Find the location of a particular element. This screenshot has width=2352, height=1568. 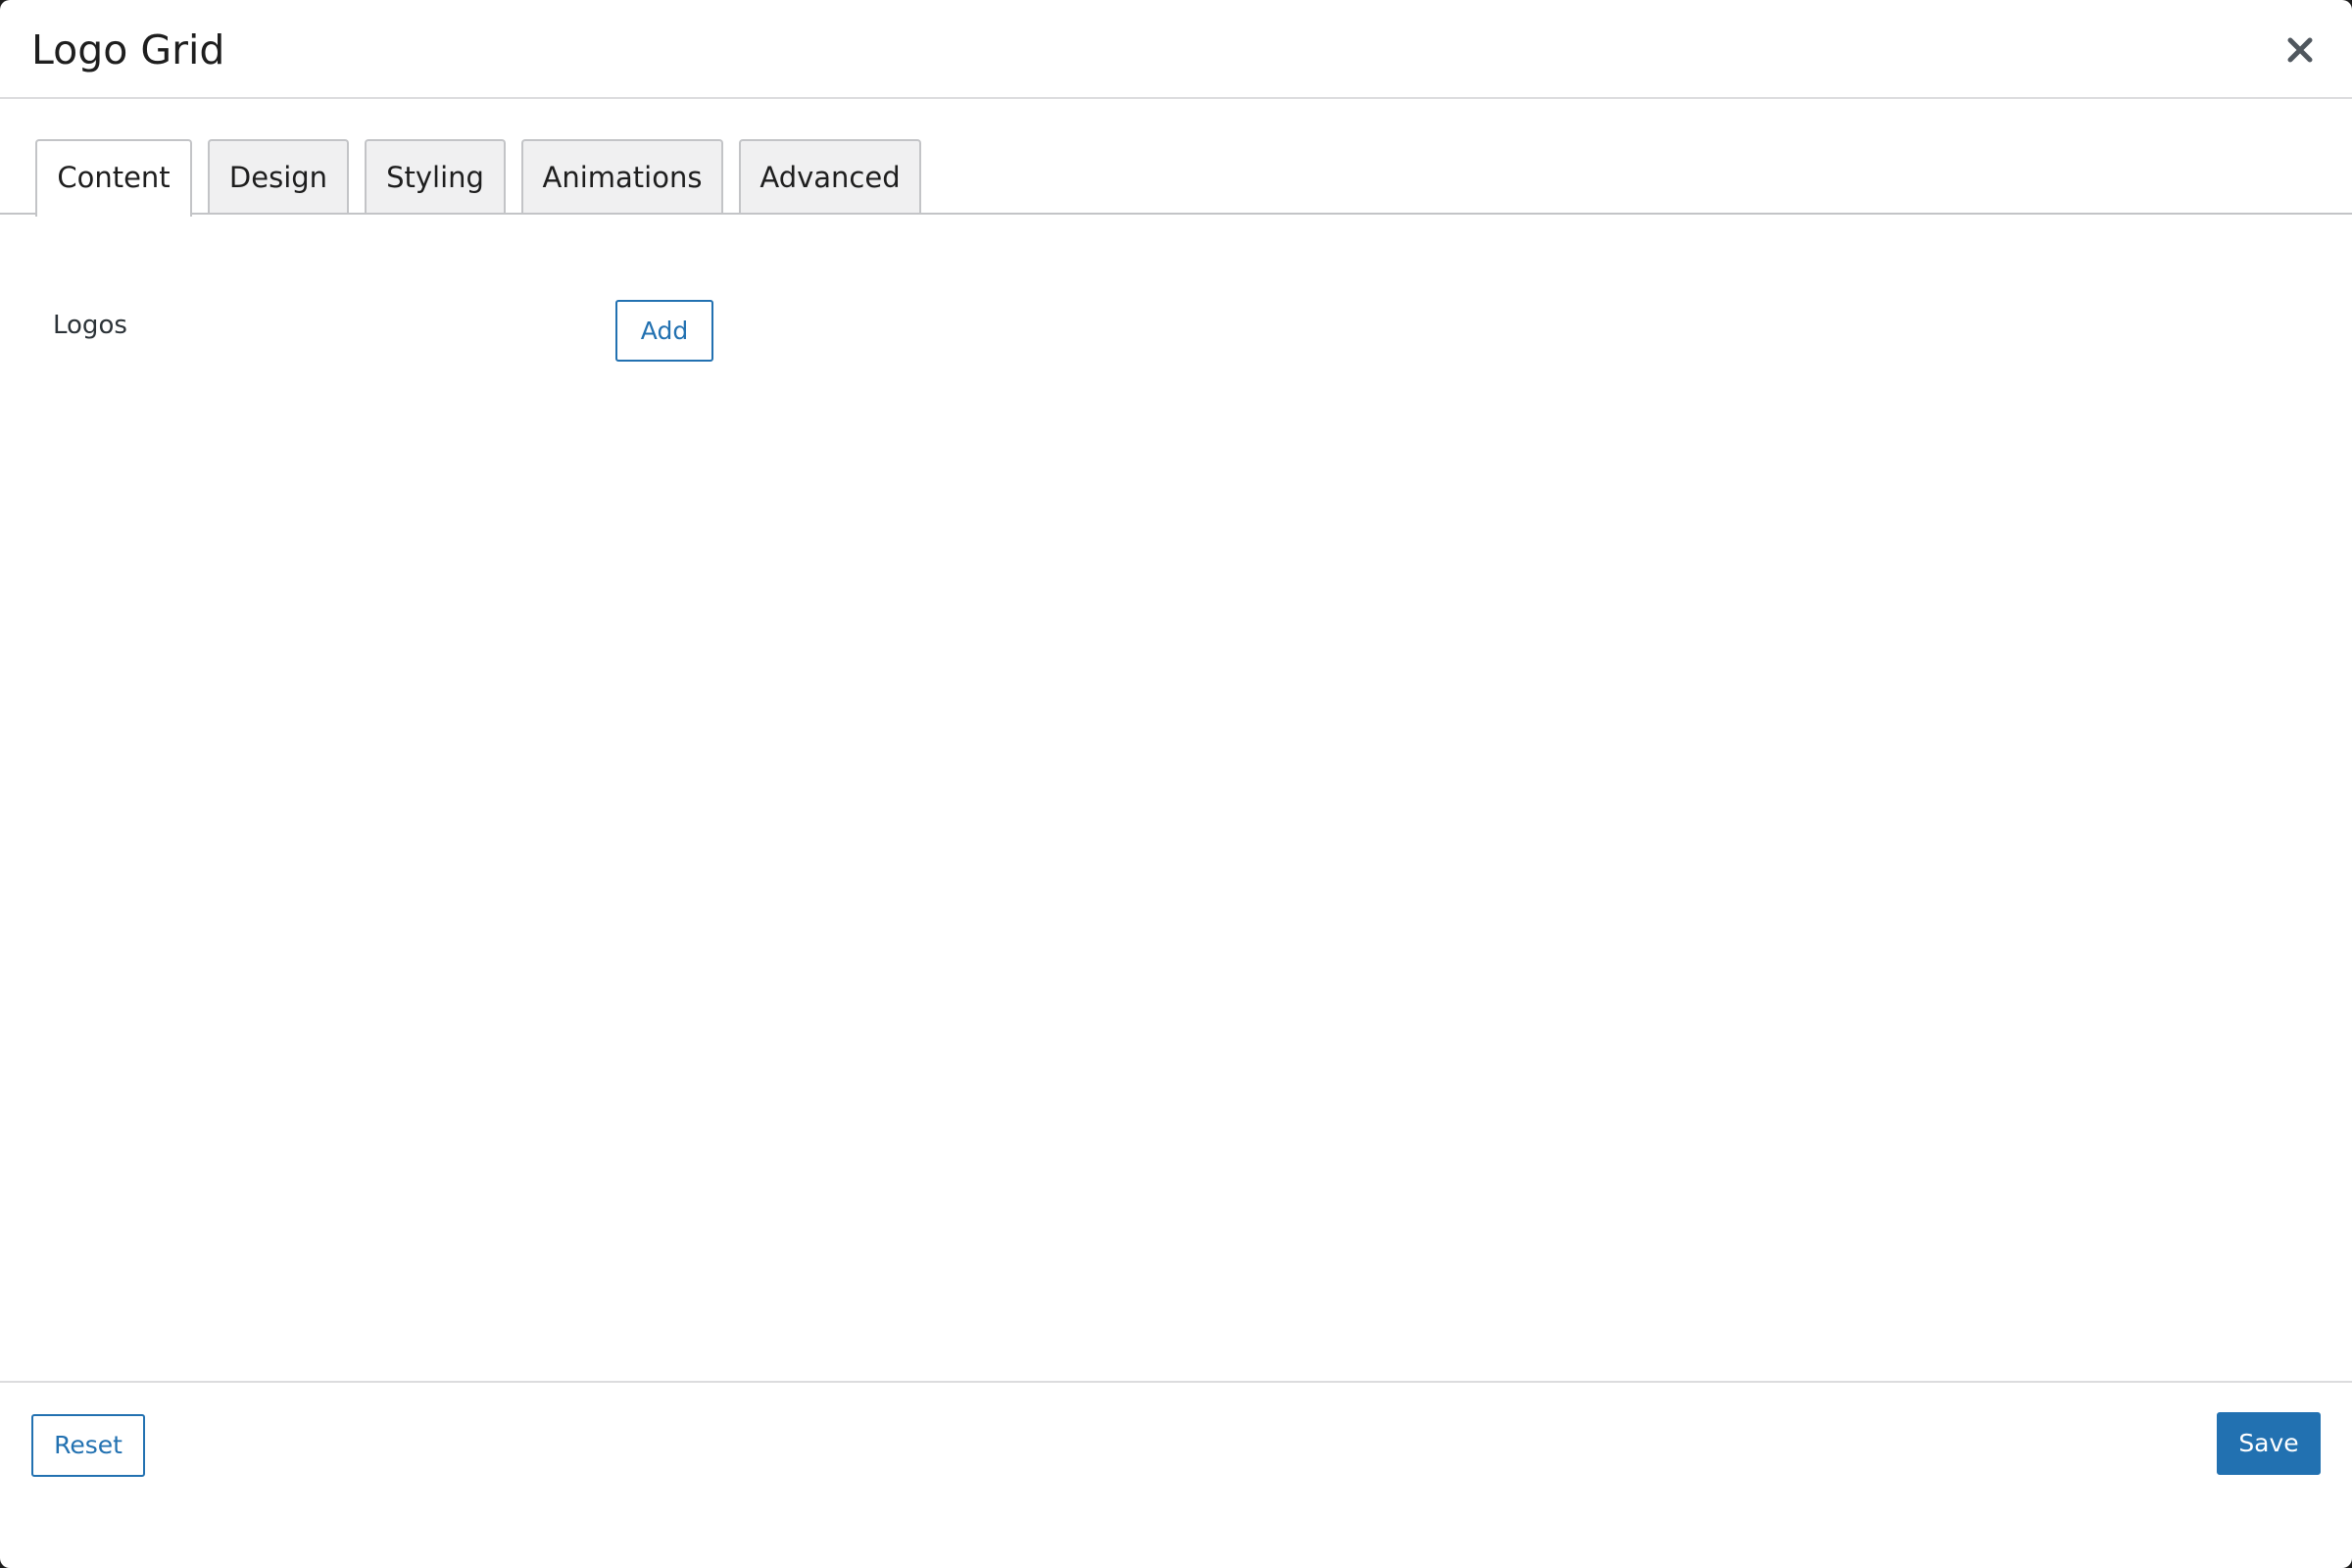

tab-content: Content is located at coordinates (113, 178).